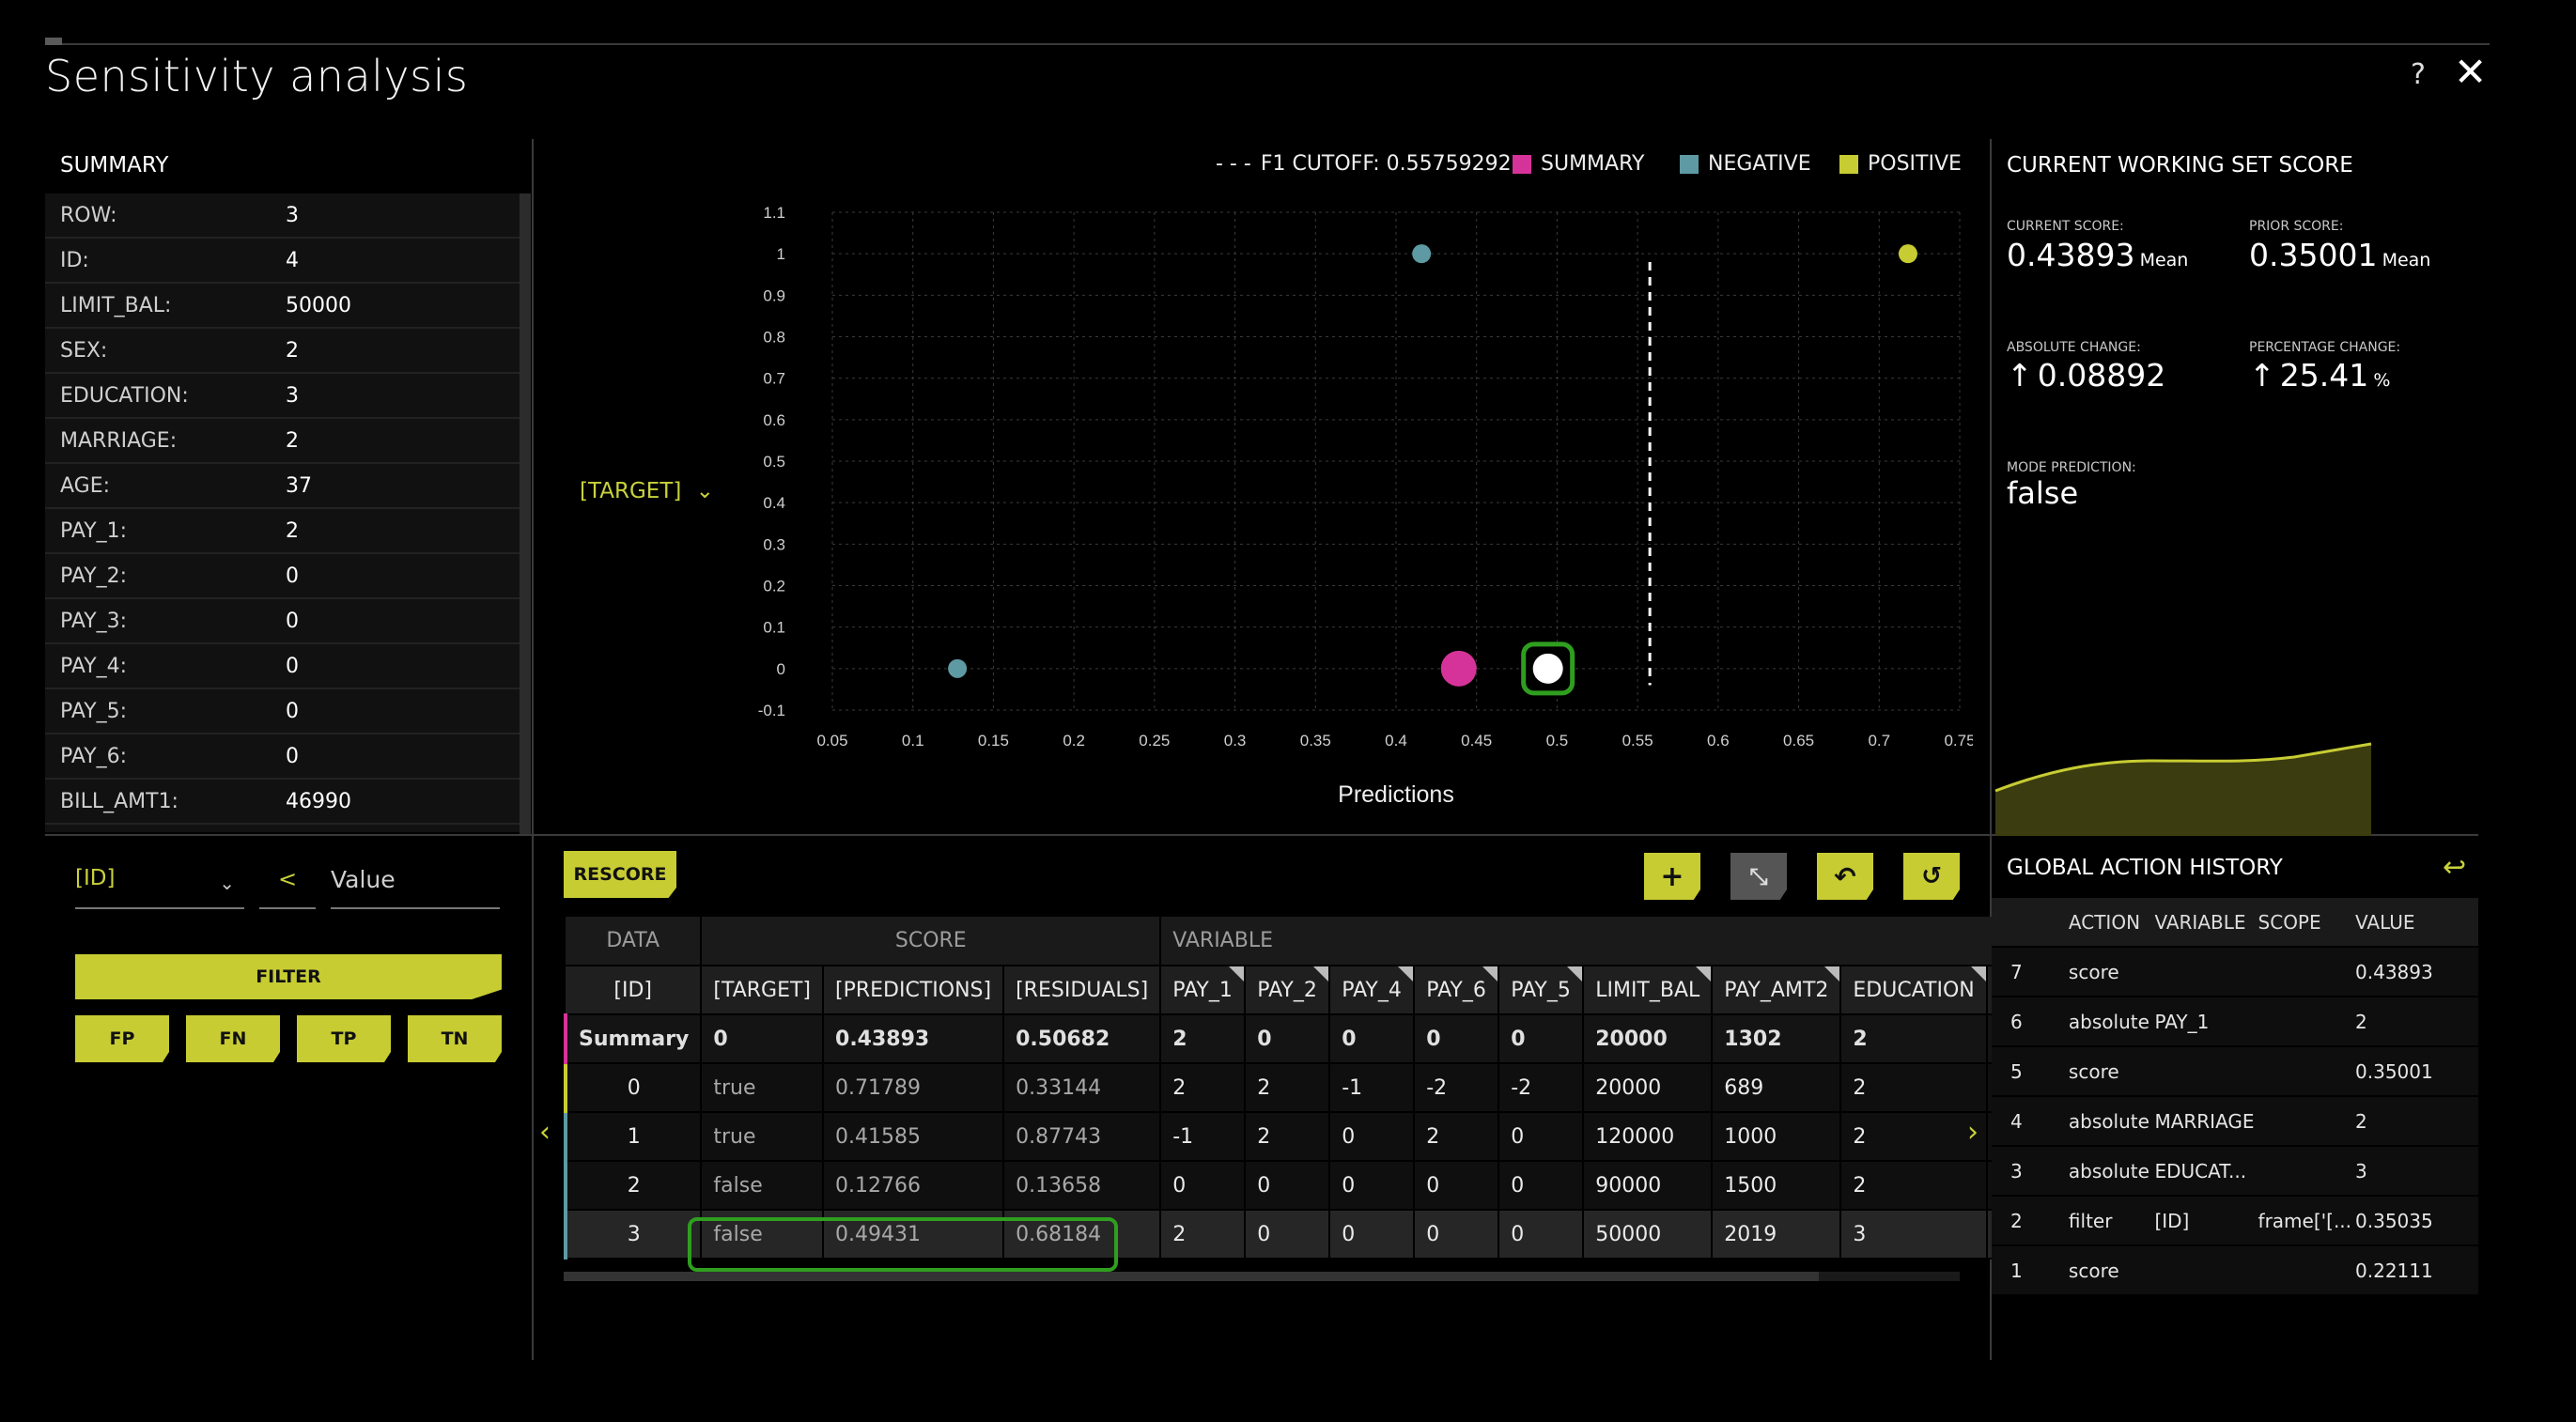  What do you see at coordinates (2235, 1171) in the screenshot?
I see `history-row: 3 absolute EDUCAT... 3` at bounding box center [2235, 1171].